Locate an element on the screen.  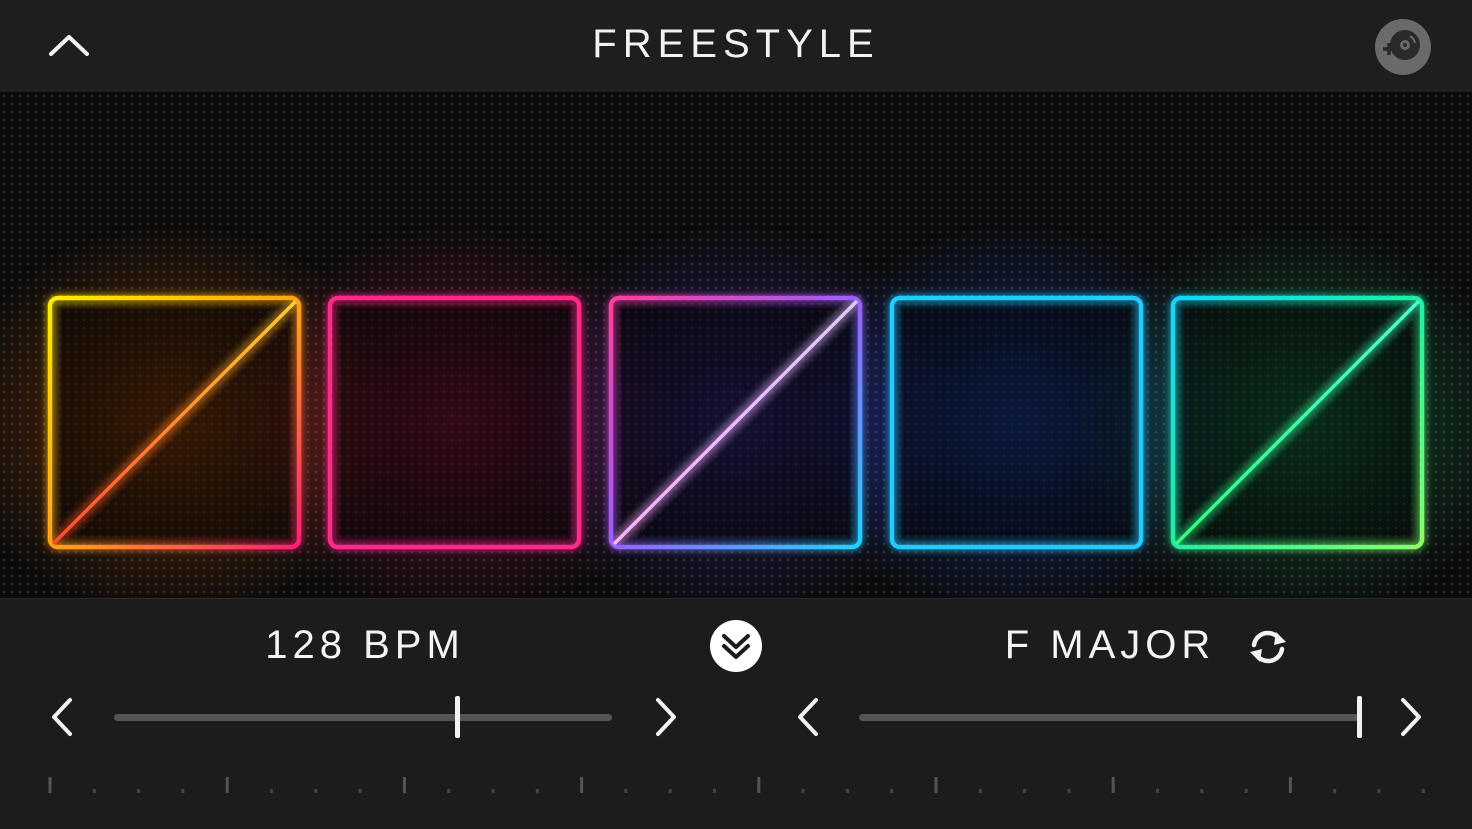
double-chevron-down-icon is located at coordinates (736, 646).